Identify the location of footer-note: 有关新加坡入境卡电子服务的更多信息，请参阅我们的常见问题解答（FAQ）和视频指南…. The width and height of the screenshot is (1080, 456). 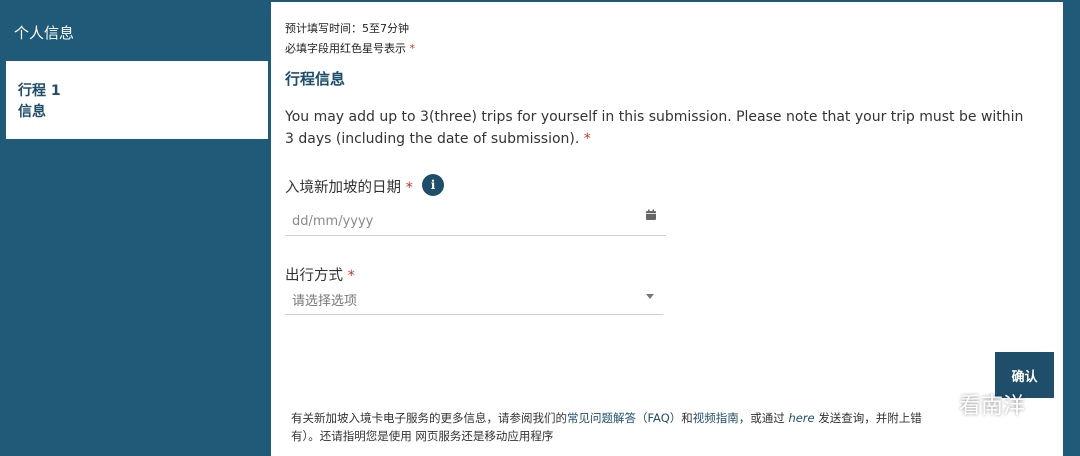
(661, 427).